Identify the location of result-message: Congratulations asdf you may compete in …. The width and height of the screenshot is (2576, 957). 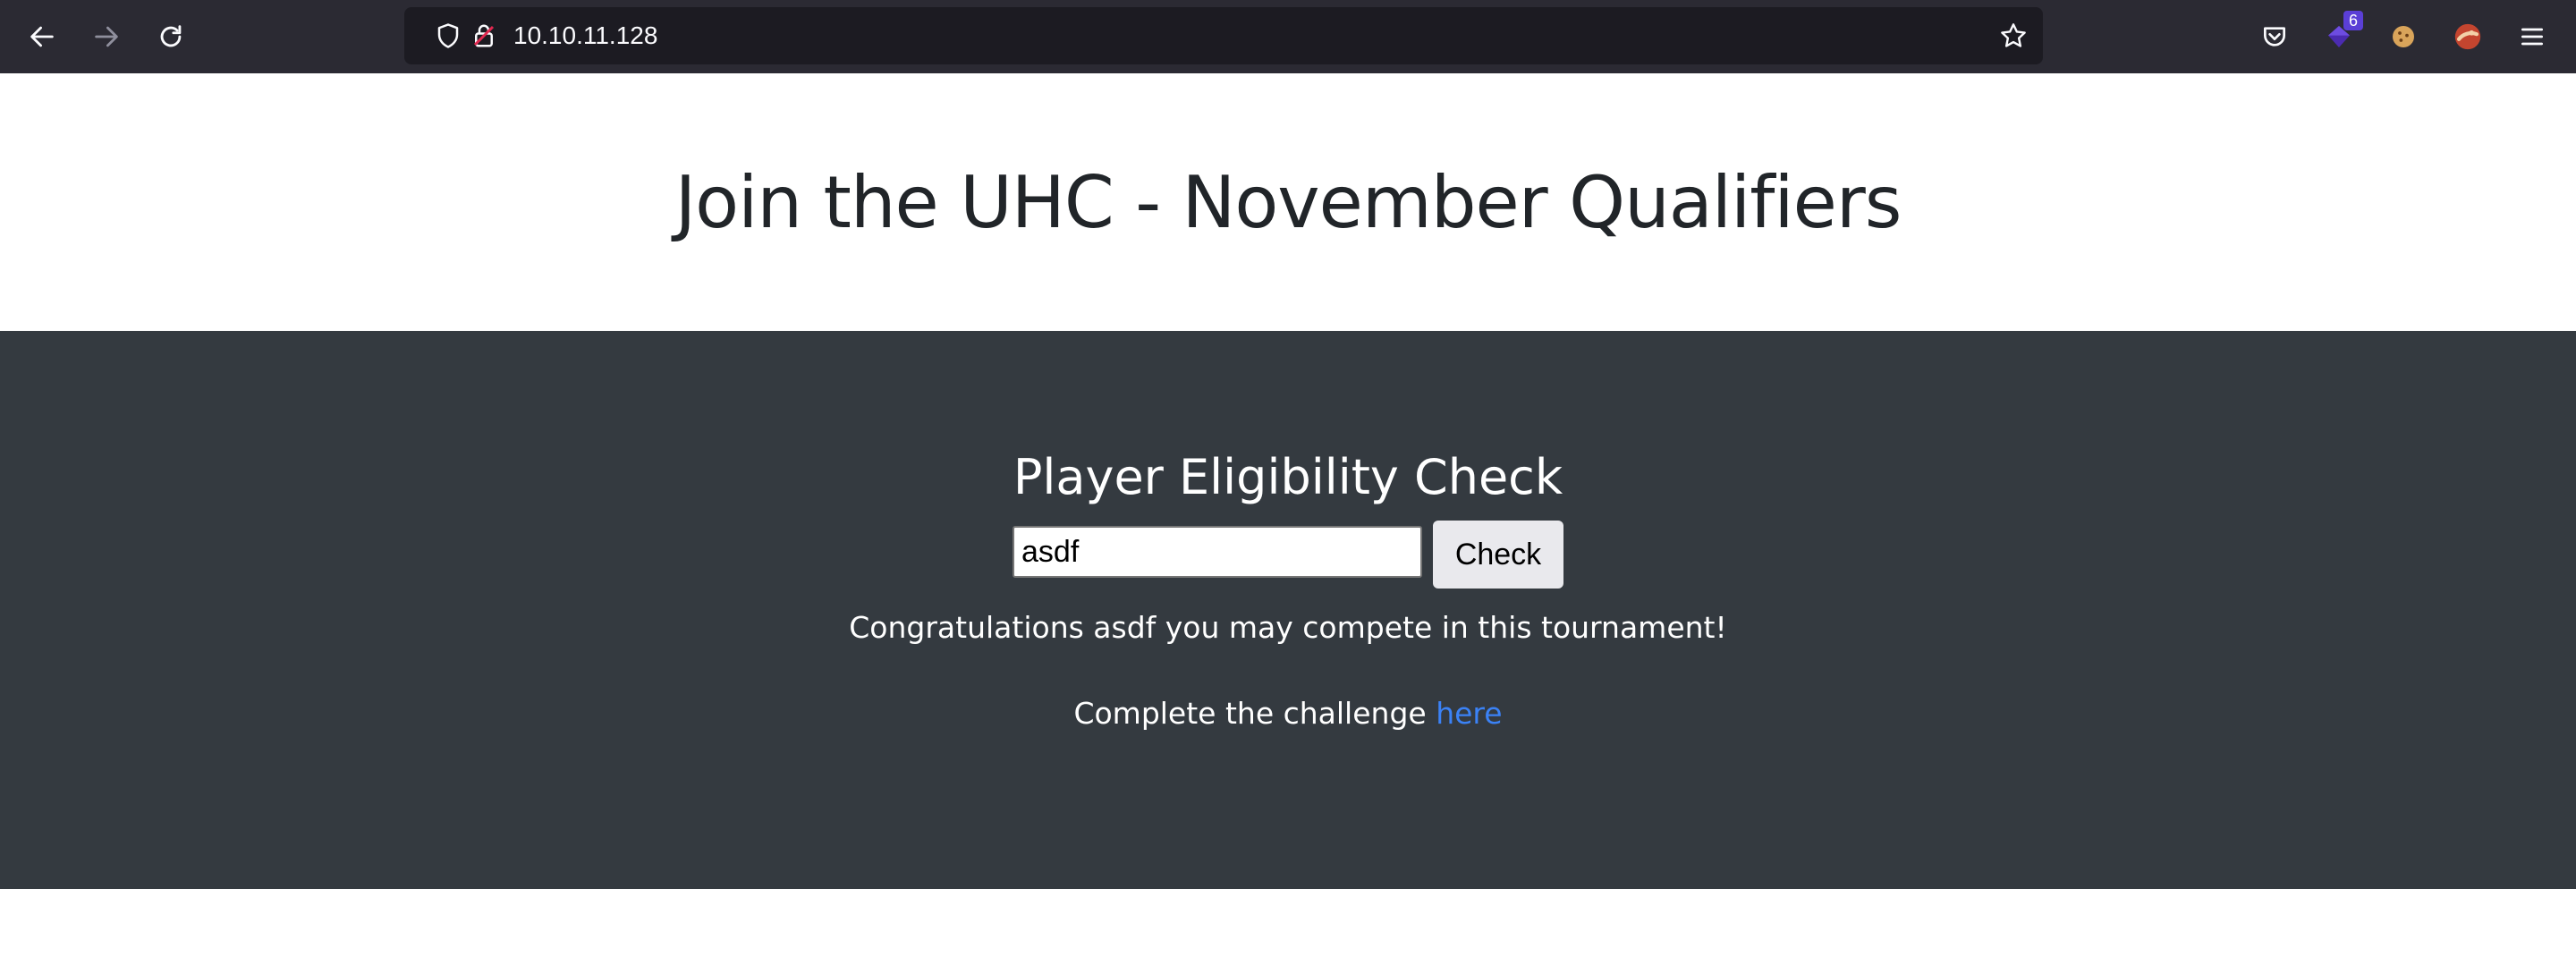
(1288, 627).